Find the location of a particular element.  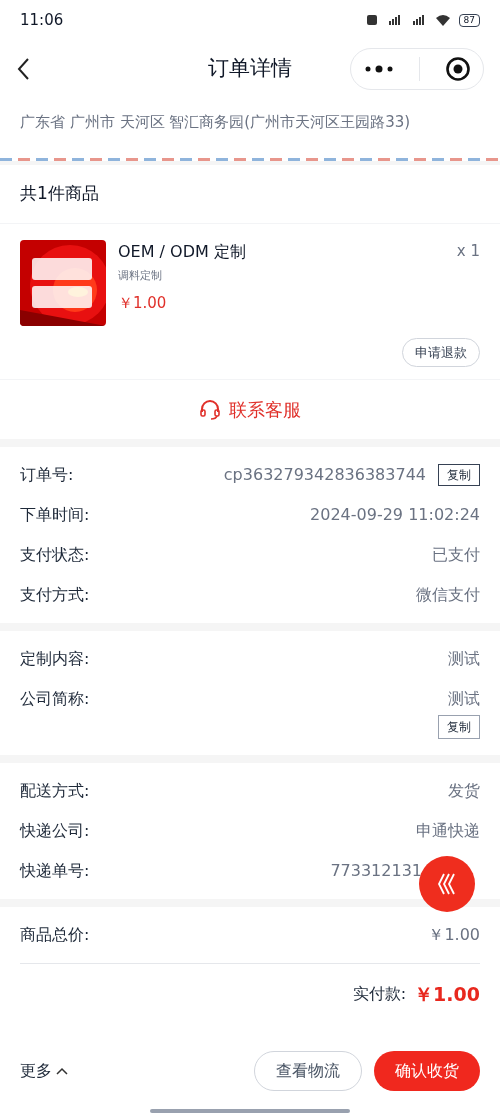

battery-indicator: 87 is located at coordinates (469, 20).